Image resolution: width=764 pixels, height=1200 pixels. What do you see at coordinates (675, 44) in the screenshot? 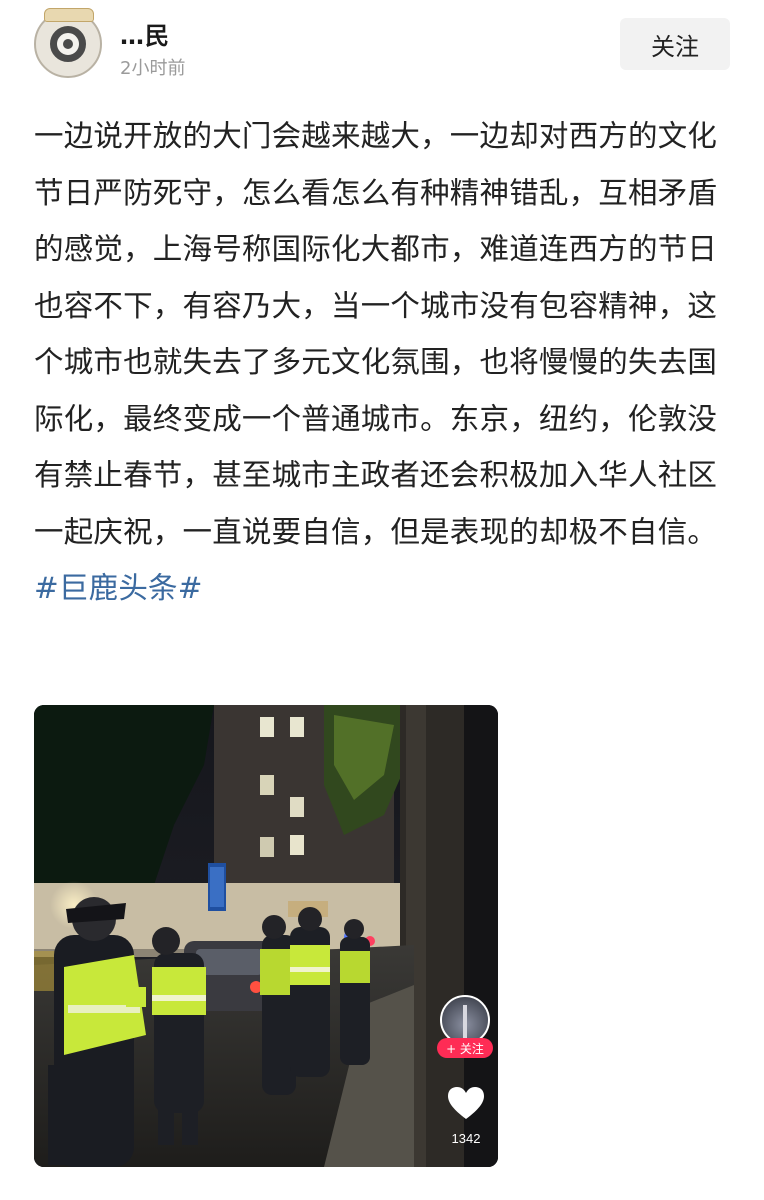
I see `follow-button: 关注` at bounding box center [675, 44].